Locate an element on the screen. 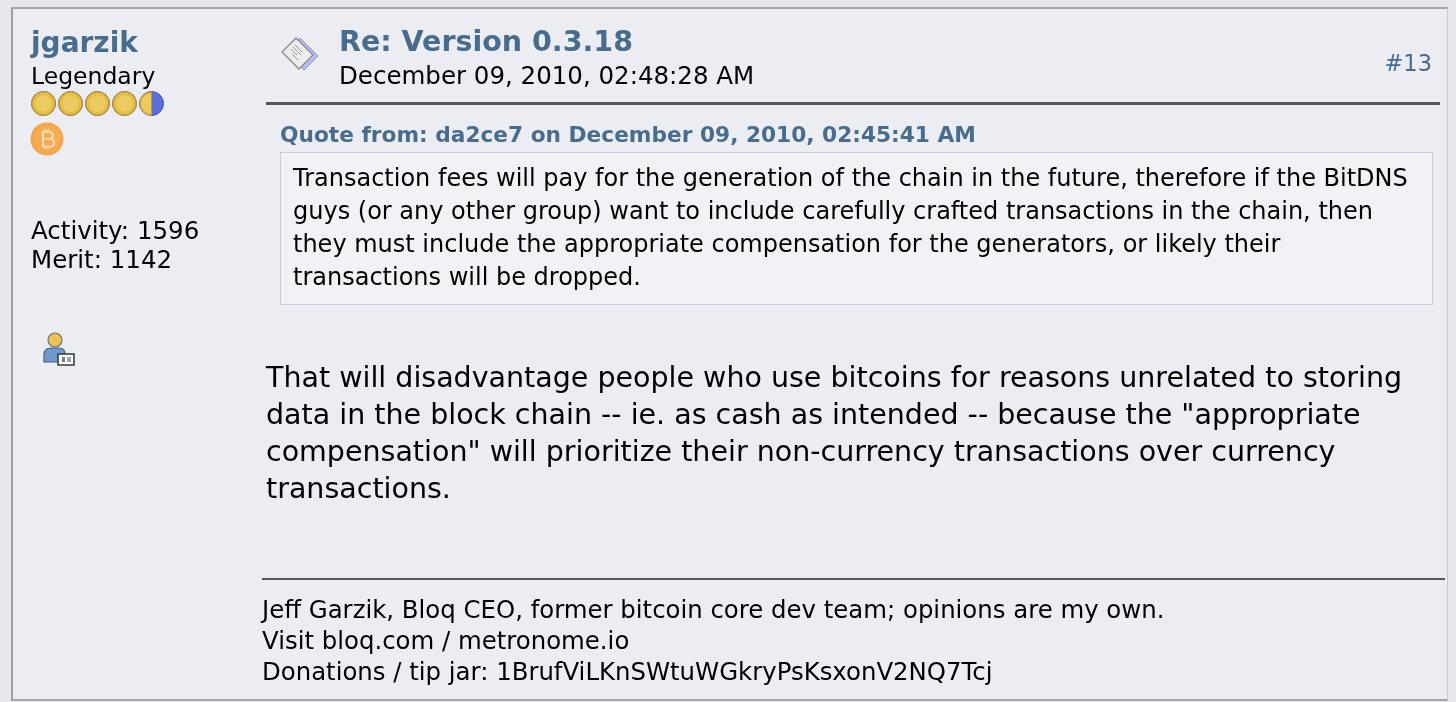 This screenshot has height=702, width=1456. user-card-icon is located at coordinates (59, 349).